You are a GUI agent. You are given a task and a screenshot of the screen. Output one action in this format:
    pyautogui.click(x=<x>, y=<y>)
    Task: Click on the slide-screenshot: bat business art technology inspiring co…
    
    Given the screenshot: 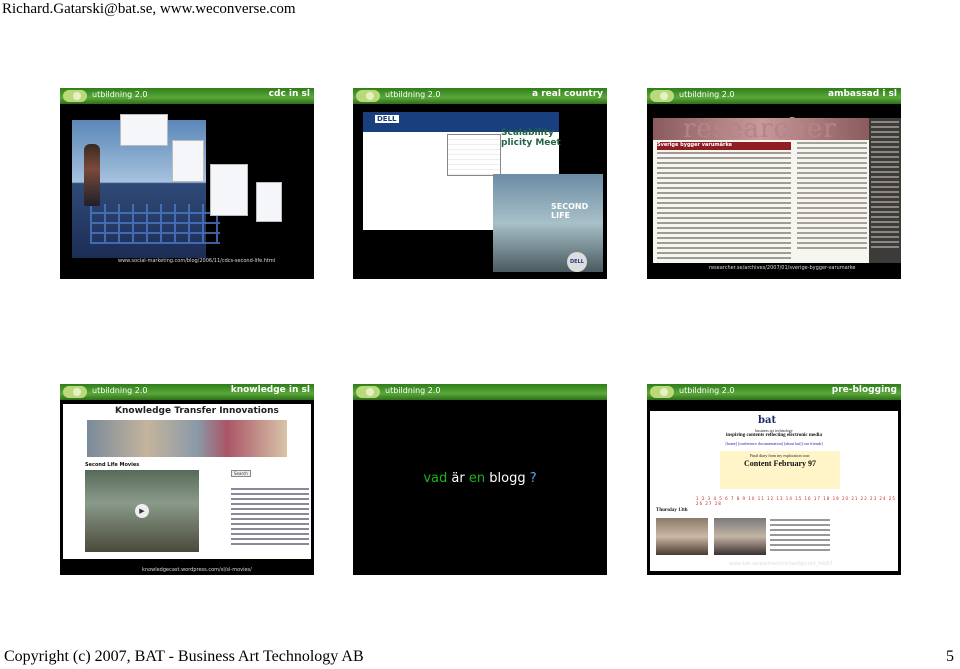 What is the action you would take?
    pyautogui.click(x=774, y=487)
    